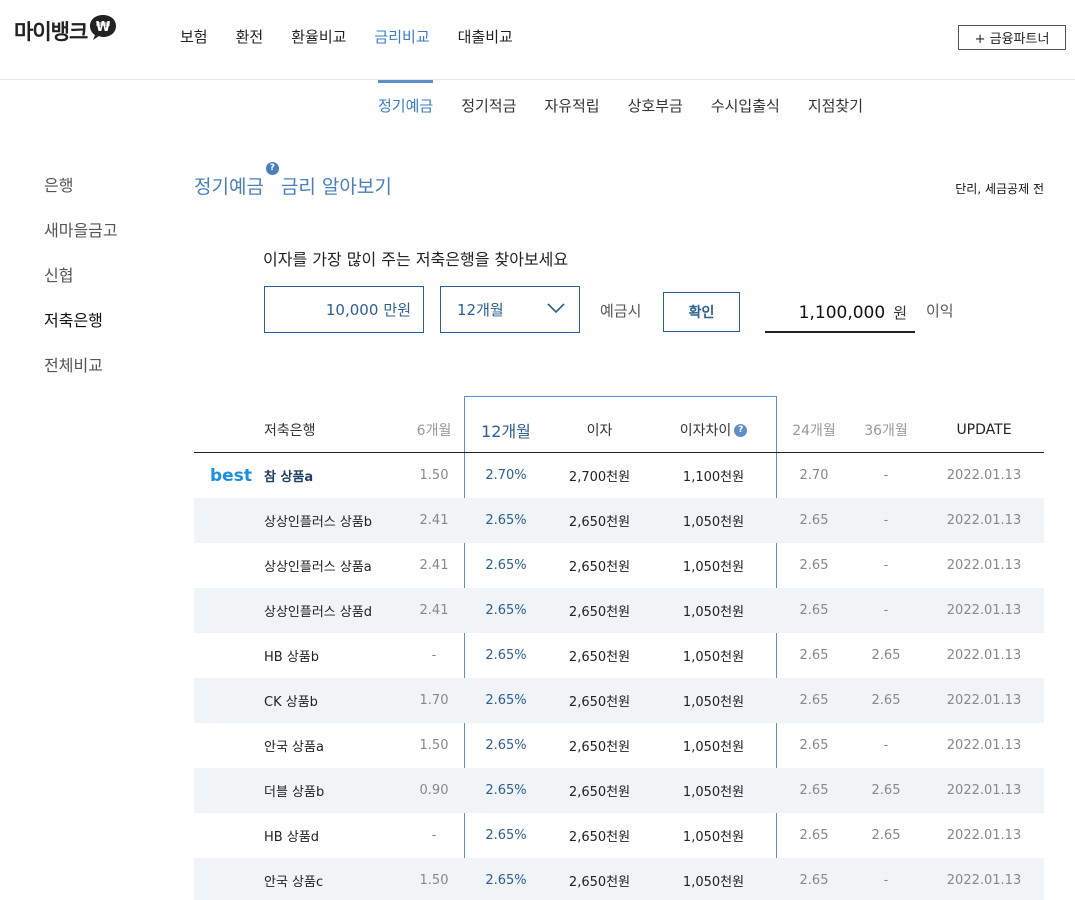 Image resolution: width=1075 pixels, height=900 pixels. What do you see at coordinates (745, 102) in the screenshot?
I see `subnav-item-demand-deposit: 수시입출식` at bounding box center [745, 102].